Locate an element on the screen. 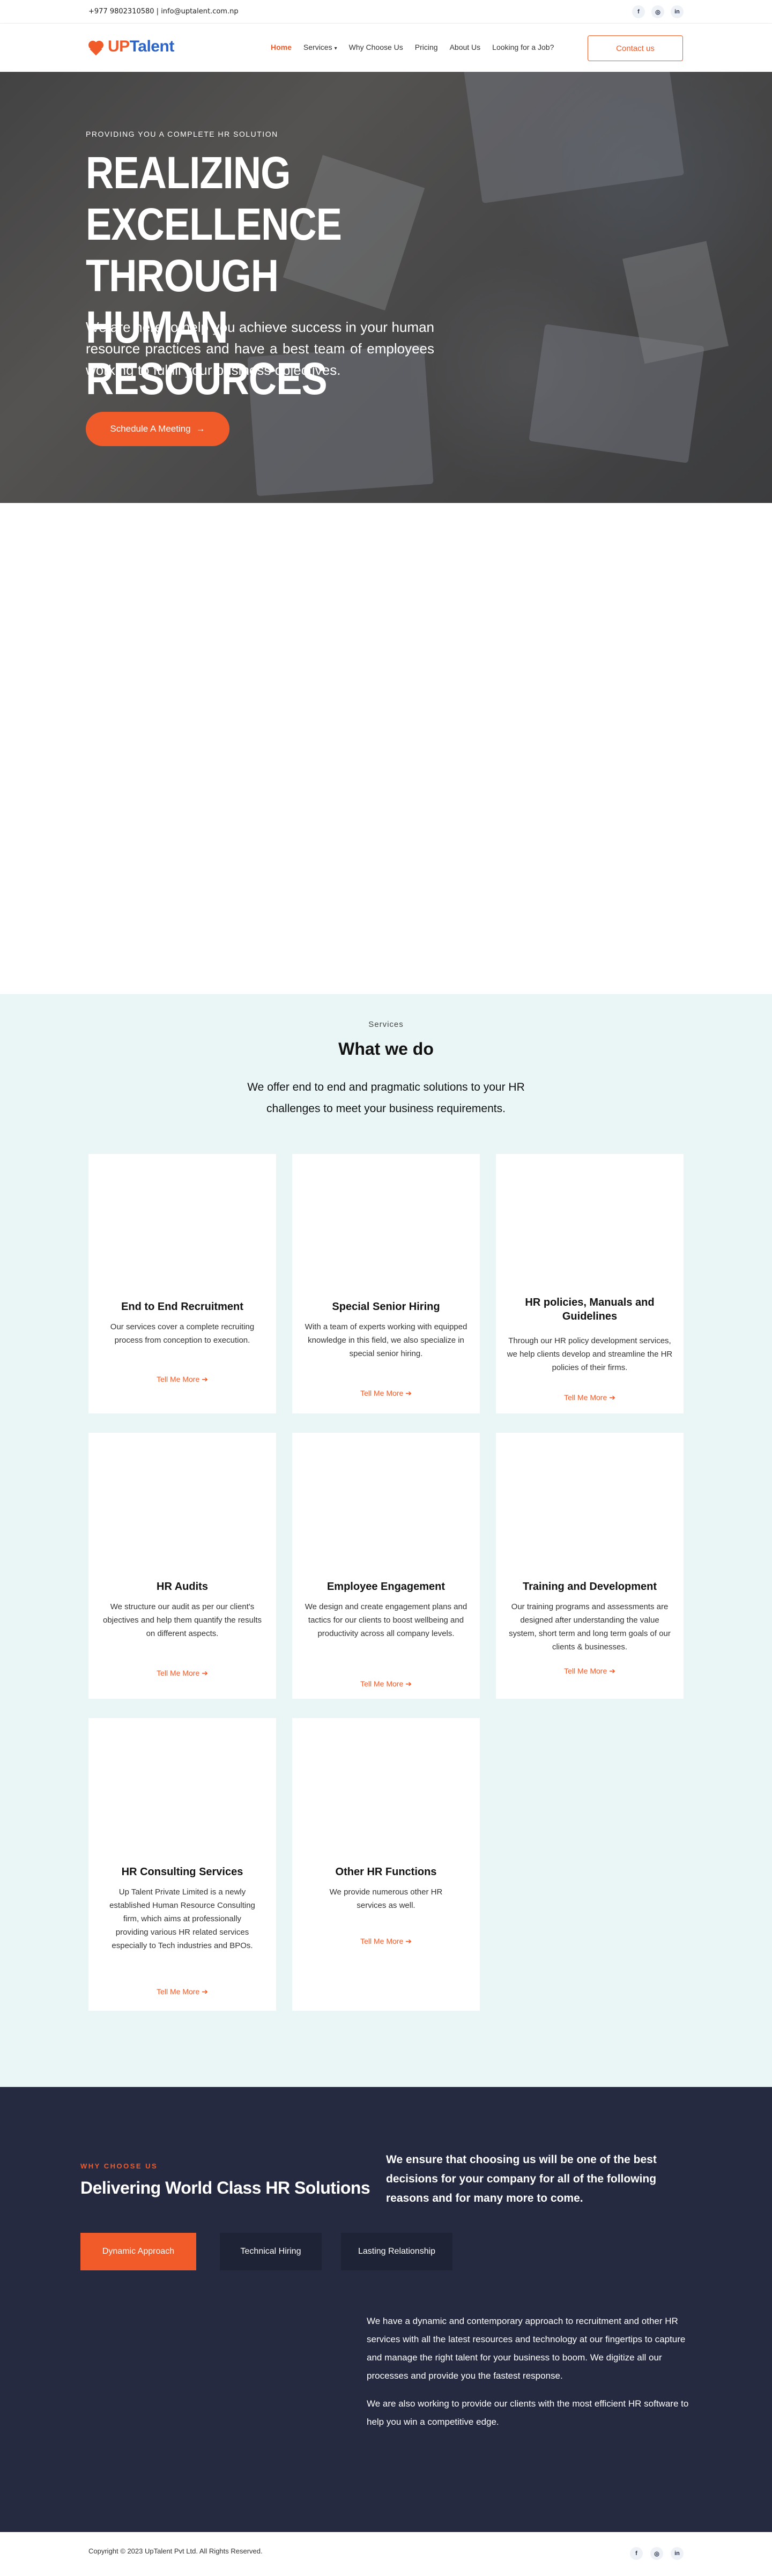 This screenshot has width=772, height=2576. logo-heart-icon is located at coordinates (96, 47).